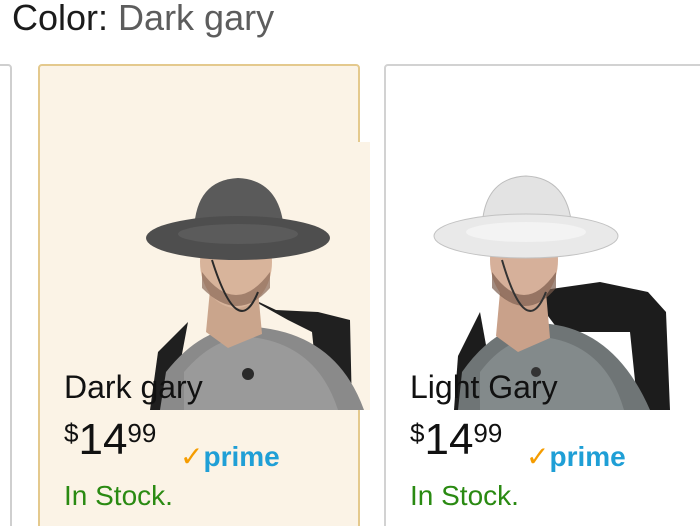  What do you see at coordinates (133, 387) in the screenshot?
I see `swatch-name: Dark gary` at bounding box center [133, 387].